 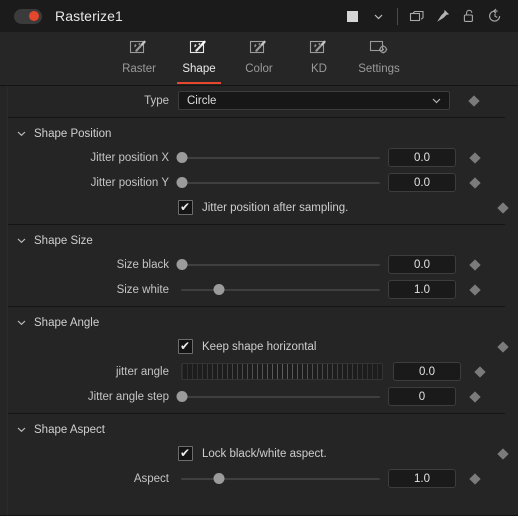 What do you see at coordinates (129, 182) in the screenshot?
I see `row-label: Jitter position Y` at bounding box center [129, 182].